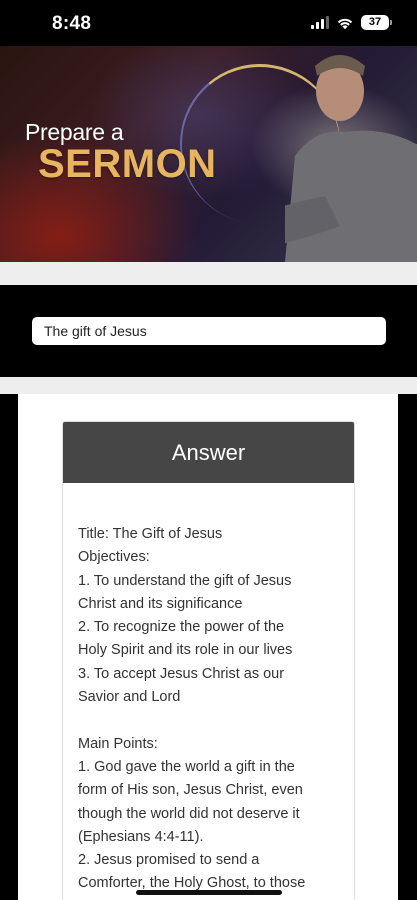 Image resolution: width=417 pixels, height=900 pixels. Describe the element at coordinates (114, 557) in the screenshot. I see `answer-line: Objectives:` at that location.